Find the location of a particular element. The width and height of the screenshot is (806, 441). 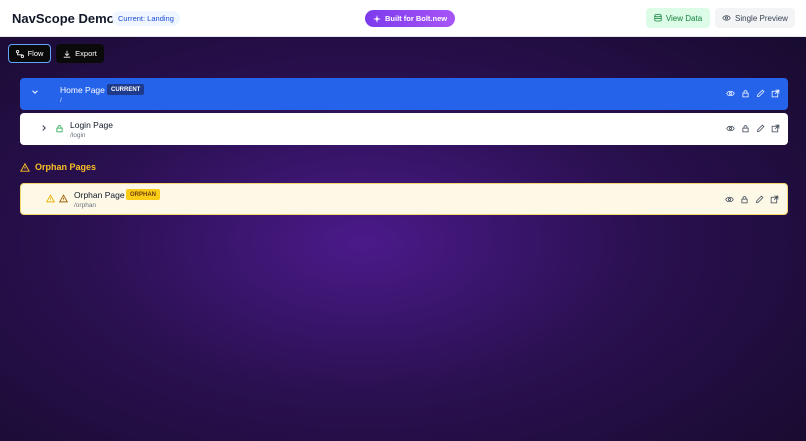

app-title: NavScope Demo is located at coordinates (63, 18).